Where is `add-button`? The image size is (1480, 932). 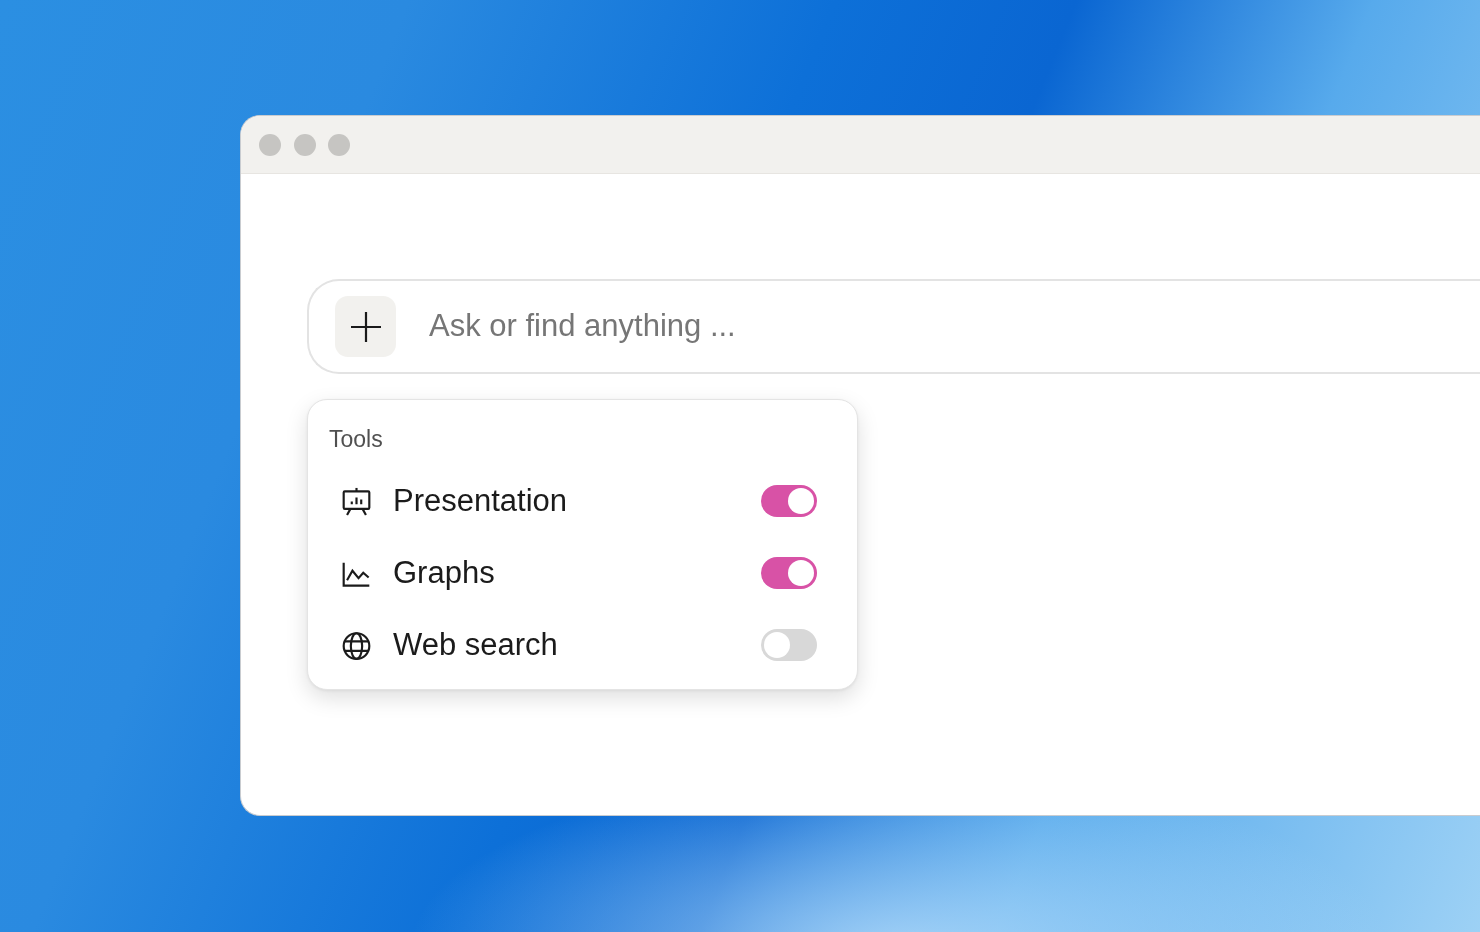 add-button is located at coordinates (365, 326).